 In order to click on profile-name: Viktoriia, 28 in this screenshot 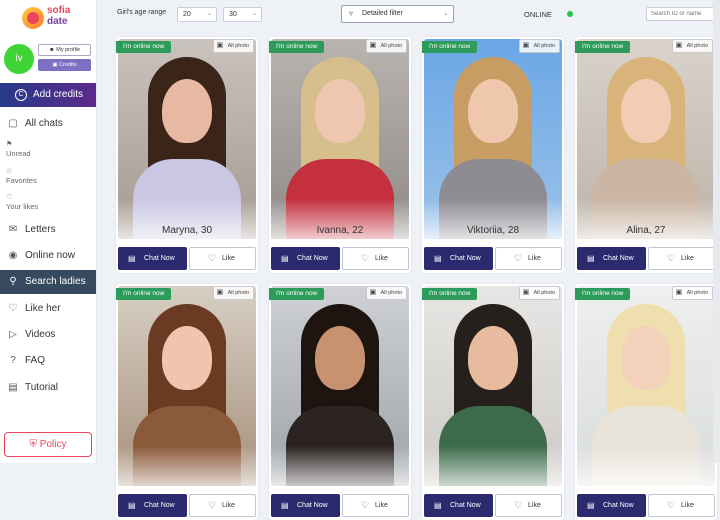, I will do `click(493, 230)`.